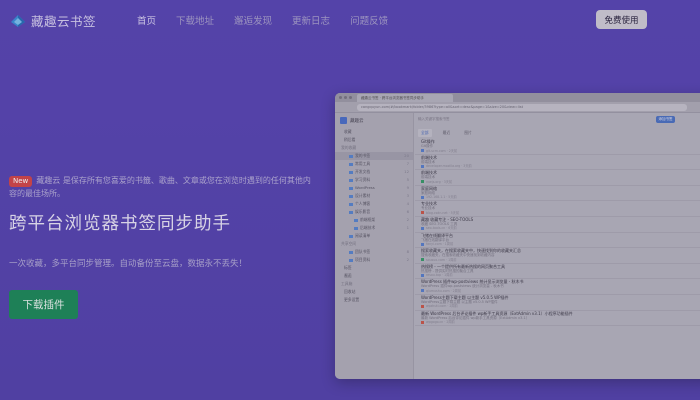 The height and width of the screenshot is (400, 700). I want to click on bookmark-meta-text: seo-tools.cn · 6天前, so click(441, 228).